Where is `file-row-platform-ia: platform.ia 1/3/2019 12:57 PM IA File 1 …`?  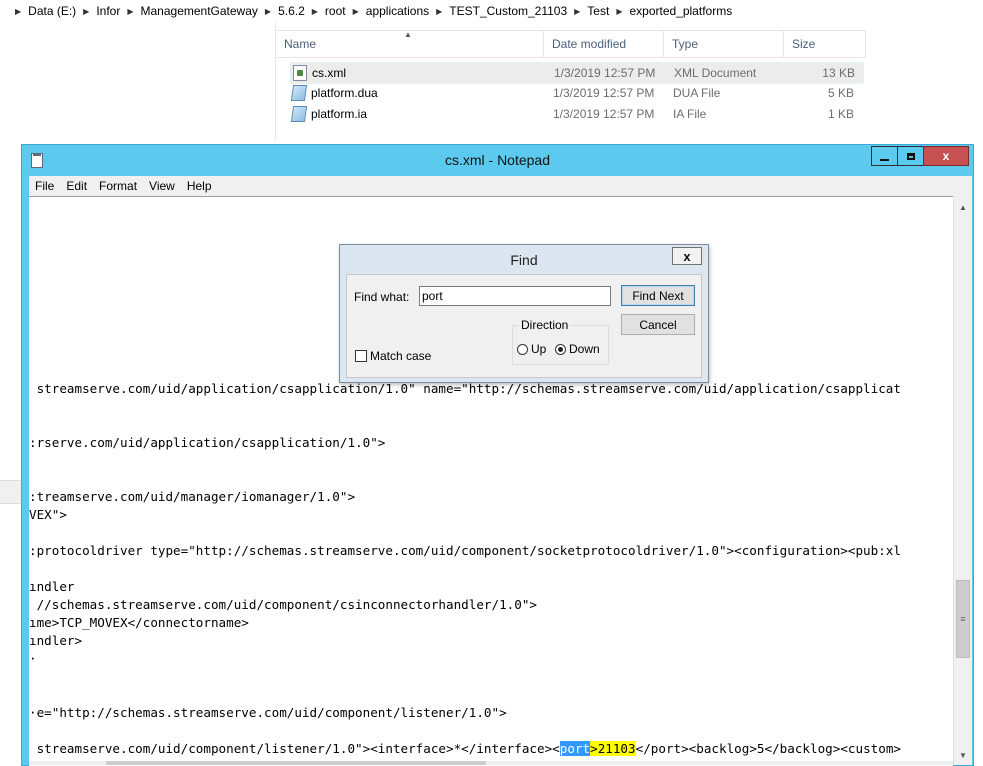 file-row-platform-ia: platform.ia 1/3/2019 12:57 PM IA File 1 … is located at coordinates (576, 114).